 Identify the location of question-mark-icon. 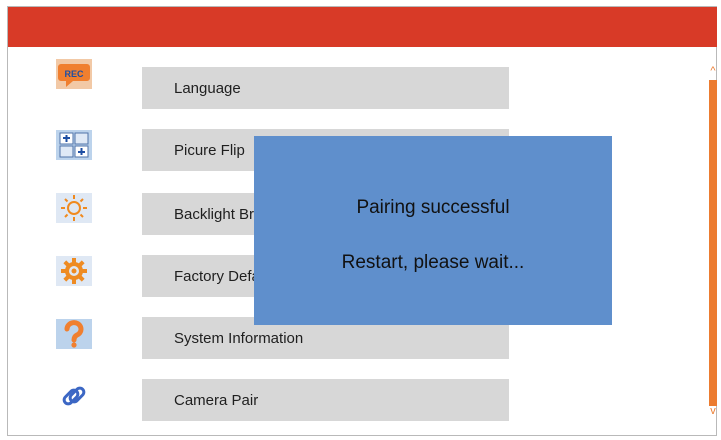
(74, 334).